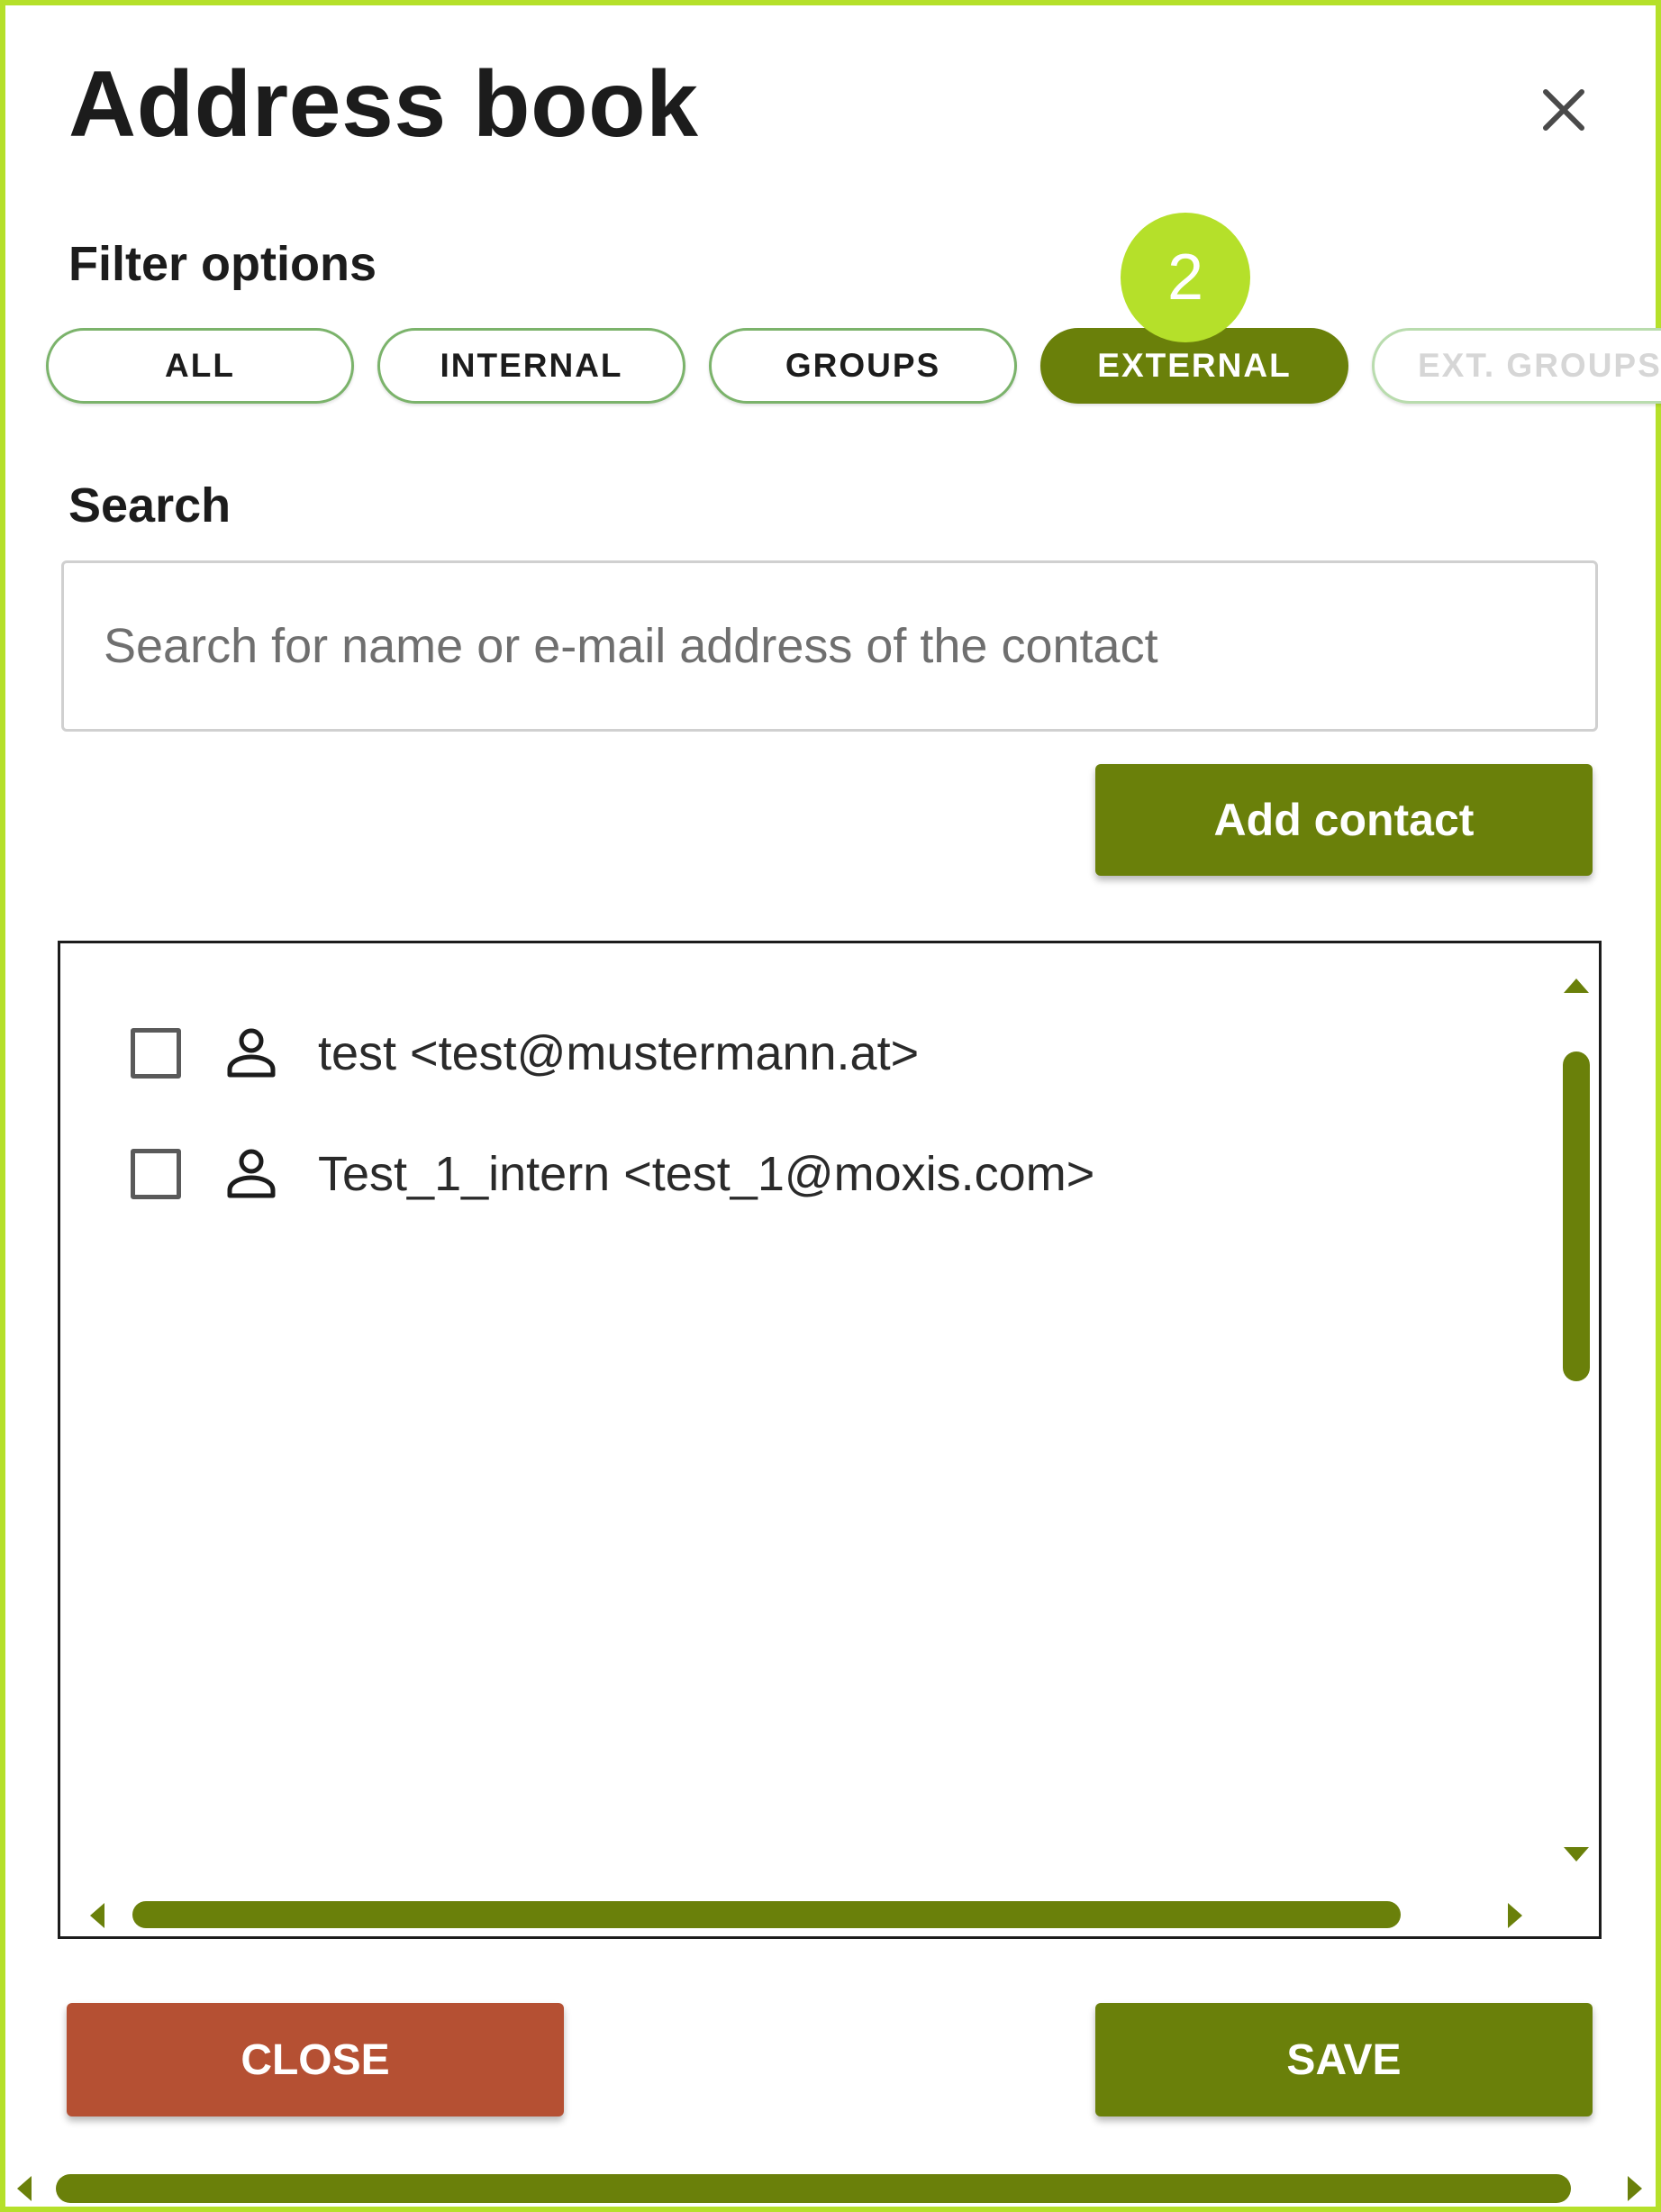 The width and height of the screenshot is (1661, 2212). What do you see at coordinates (200, 366) in the screenshot?
I see `filter-chip-all: ALL` at bounding box center [200, 366].